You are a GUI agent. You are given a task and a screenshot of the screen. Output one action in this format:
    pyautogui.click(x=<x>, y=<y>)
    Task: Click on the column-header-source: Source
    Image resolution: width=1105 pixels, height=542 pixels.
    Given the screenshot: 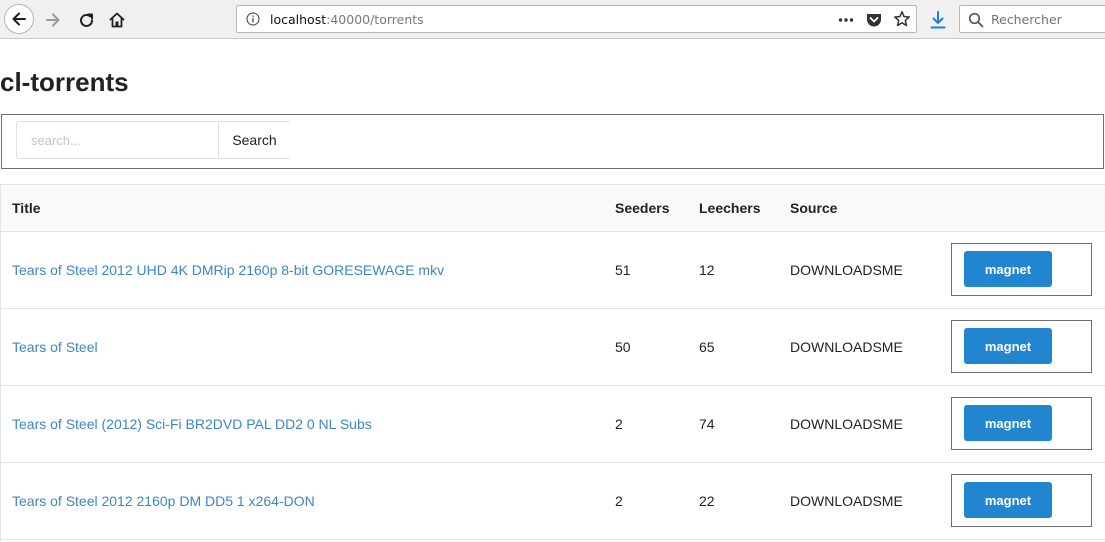 What is the action you would take?
    pyautogui.click(x=814, y=208)
    